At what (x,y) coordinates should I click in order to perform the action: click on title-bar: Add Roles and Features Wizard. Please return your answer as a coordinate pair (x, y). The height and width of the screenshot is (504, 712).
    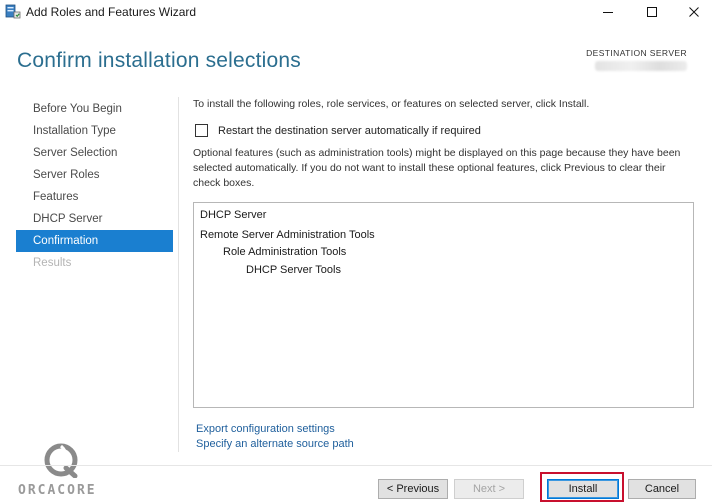
    Looking at the image, I should click on (356, 12).